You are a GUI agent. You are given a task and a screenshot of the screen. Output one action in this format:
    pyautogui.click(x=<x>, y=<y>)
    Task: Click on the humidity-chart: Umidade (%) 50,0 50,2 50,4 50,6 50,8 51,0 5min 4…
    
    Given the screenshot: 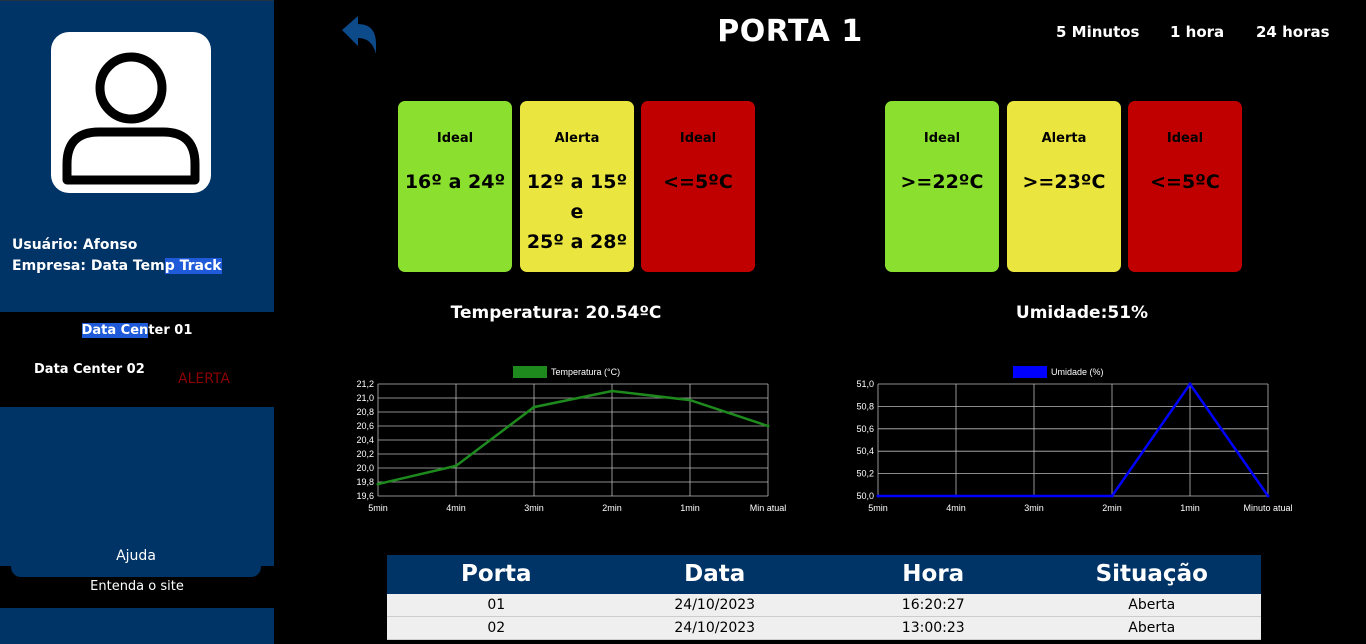 What is the action you would take?
    pyautogui.click(x=1074, y=439)
    